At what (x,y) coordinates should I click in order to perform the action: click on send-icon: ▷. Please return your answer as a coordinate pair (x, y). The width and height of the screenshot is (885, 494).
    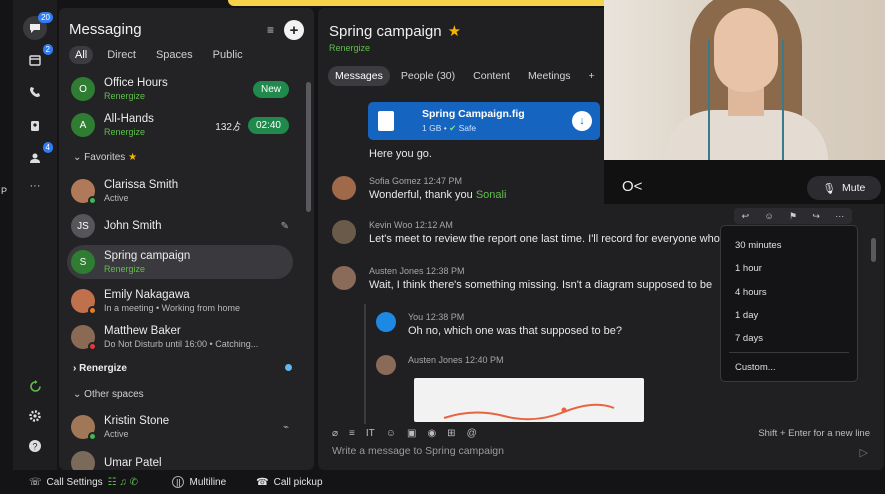
    Looking at the image, I should click on (864, 452).